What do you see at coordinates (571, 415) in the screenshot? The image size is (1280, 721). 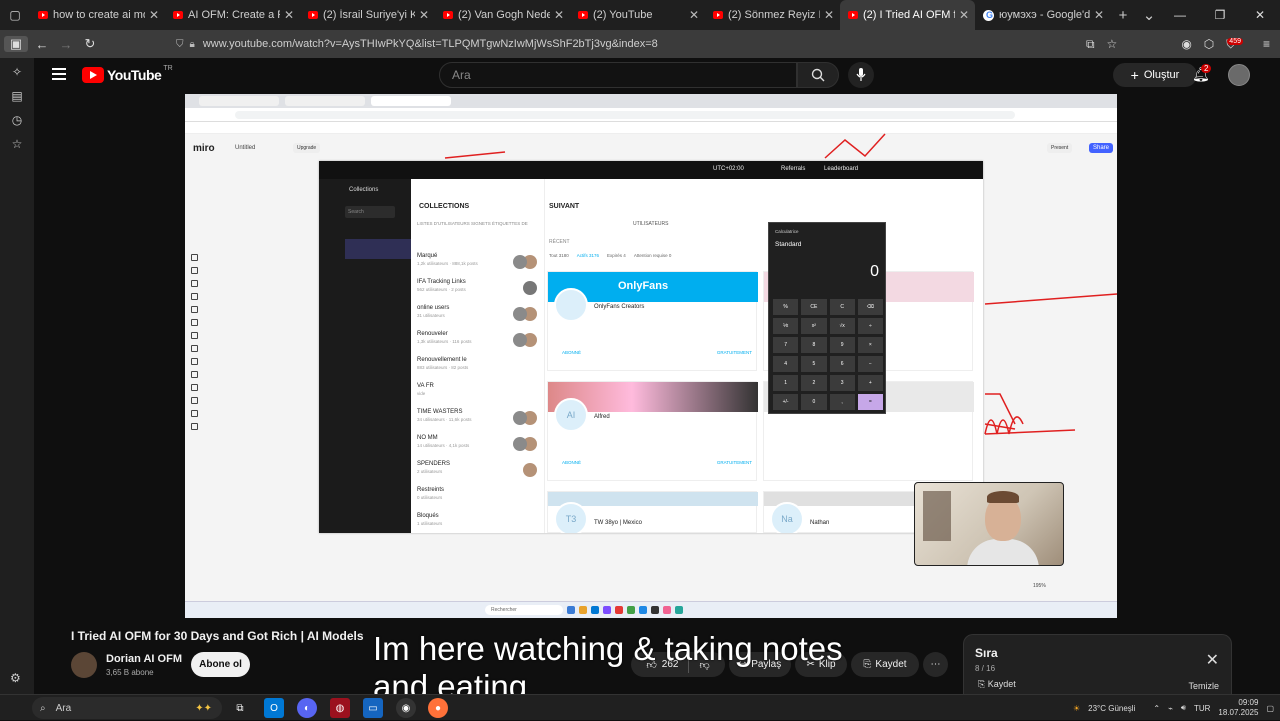 I see `card-avatar: AI` at bounding box center [571, 415].